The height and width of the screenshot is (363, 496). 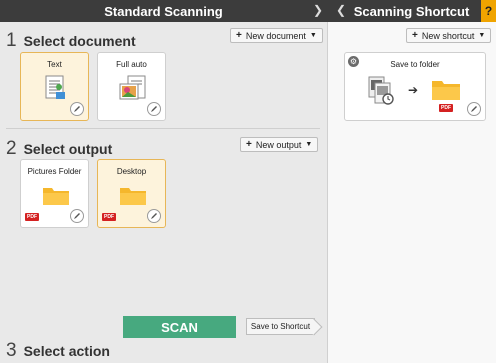 I want to click on scanning-shortcut-header: ❮ Scanning Shortcut ?, so click(x=411, y=11).